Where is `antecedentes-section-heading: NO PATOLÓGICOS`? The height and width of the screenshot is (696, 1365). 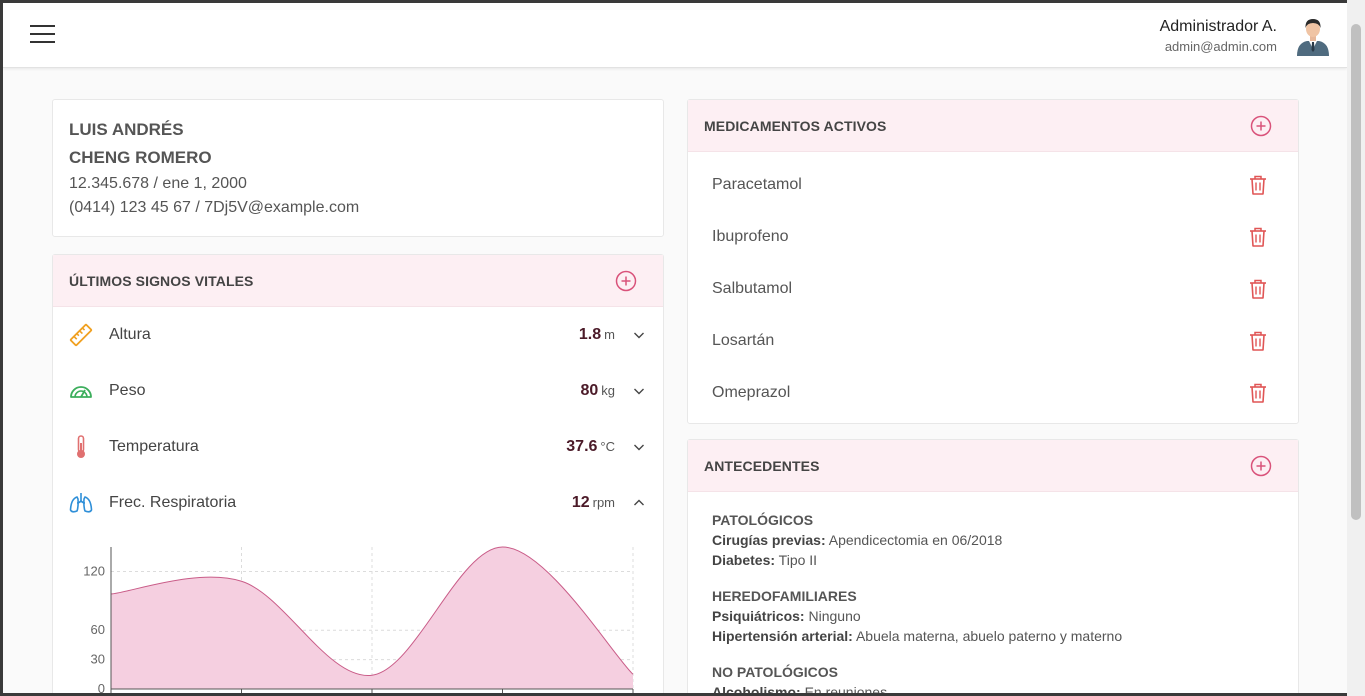
antecedentes-section-heading: NO PATOLÓGICOS is located at coordinates (775, 672).